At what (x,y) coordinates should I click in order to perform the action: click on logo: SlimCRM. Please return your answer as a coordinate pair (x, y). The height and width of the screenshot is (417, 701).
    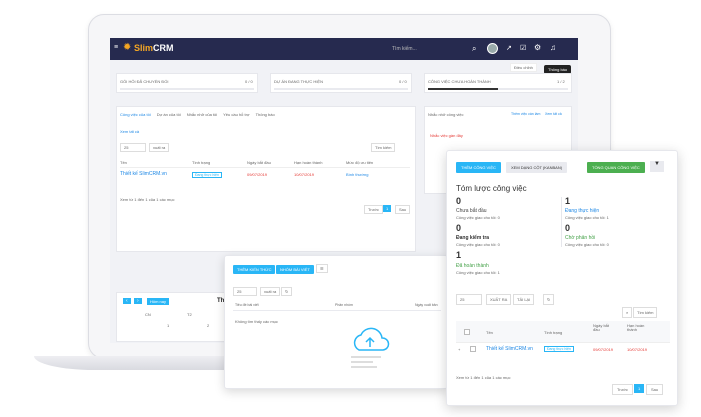
    Looking at the image, I should click on (154, 48).